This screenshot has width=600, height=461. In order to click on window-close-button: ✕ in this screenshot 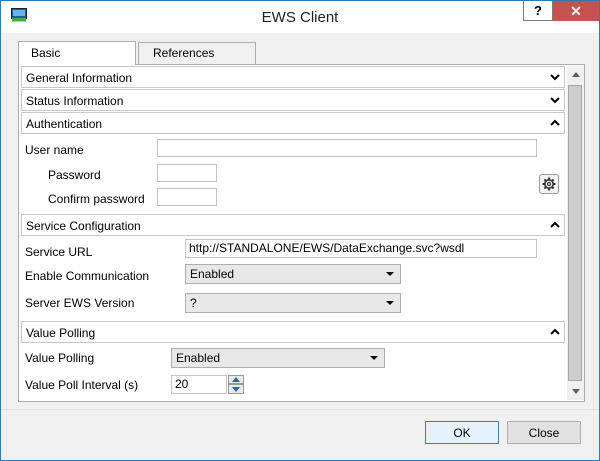, I will do `click(576, 11)`.